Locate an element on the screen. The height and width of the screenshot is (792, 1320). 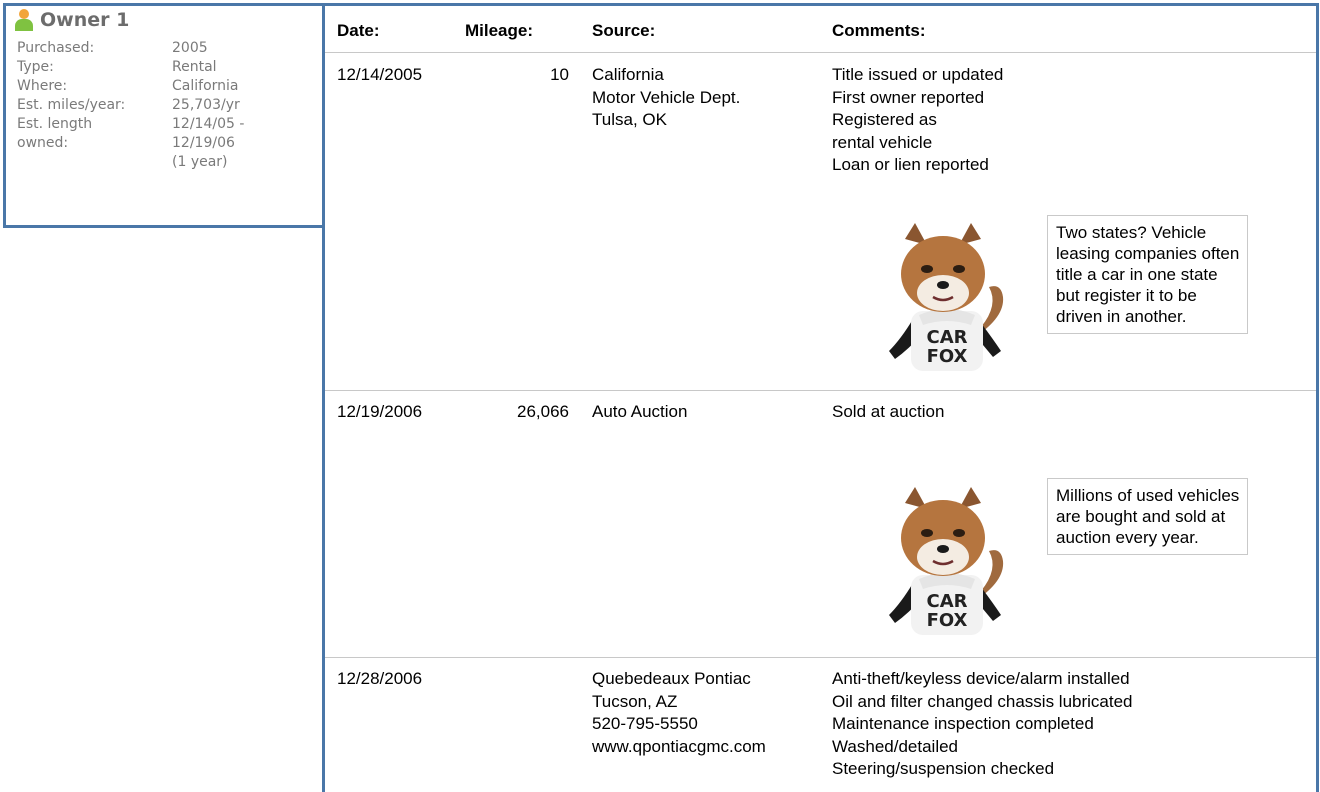
owner-field-label: Purchased: is located at coordinates (56, 48).